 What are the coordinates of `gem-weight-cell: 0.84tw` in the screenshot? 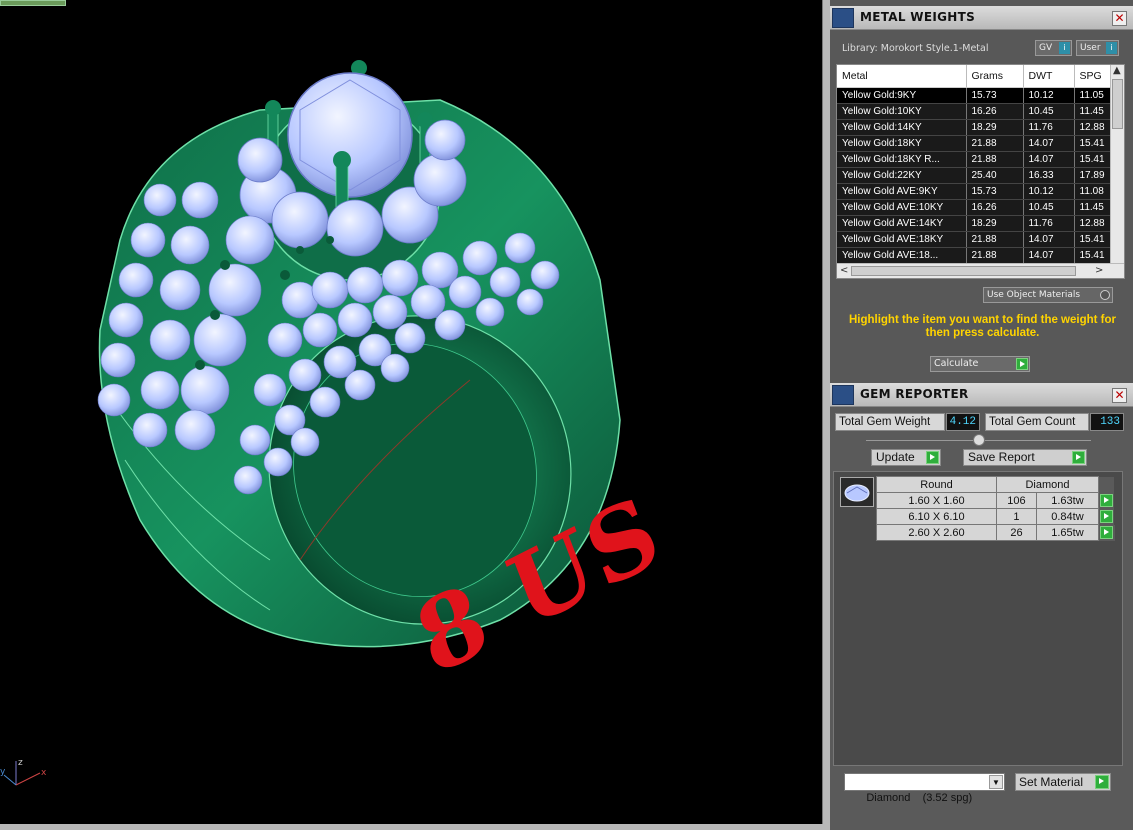 It's located at (1067, 516).